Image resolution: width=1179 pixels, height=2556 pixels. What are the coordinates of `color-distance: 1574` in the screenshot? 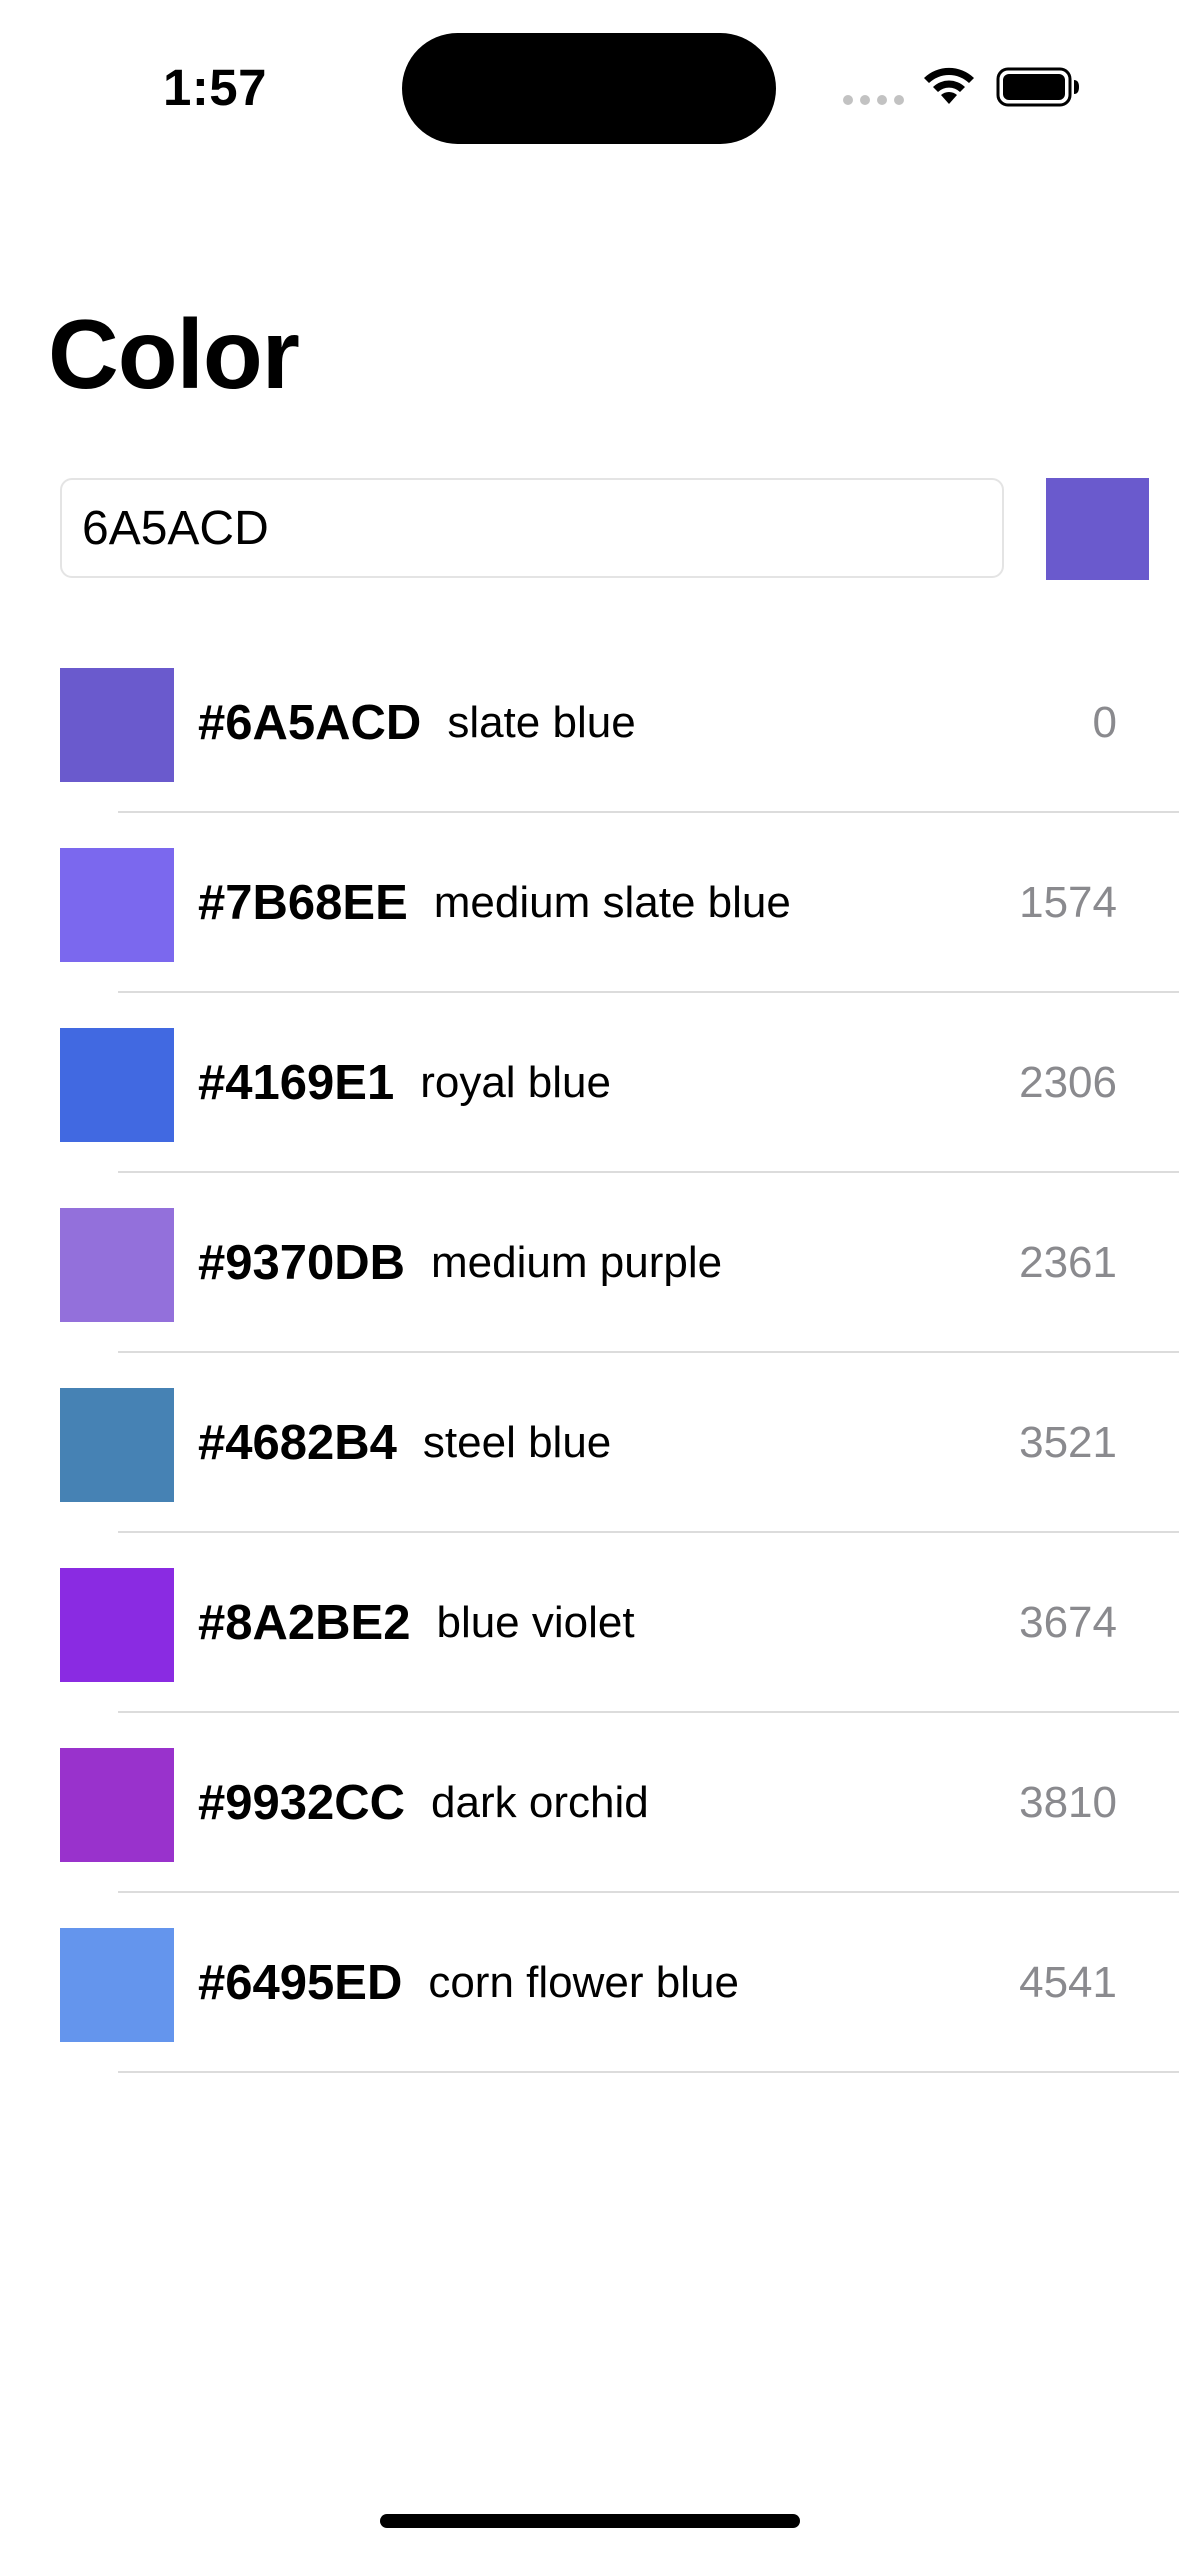 It's located at (1068, 902).